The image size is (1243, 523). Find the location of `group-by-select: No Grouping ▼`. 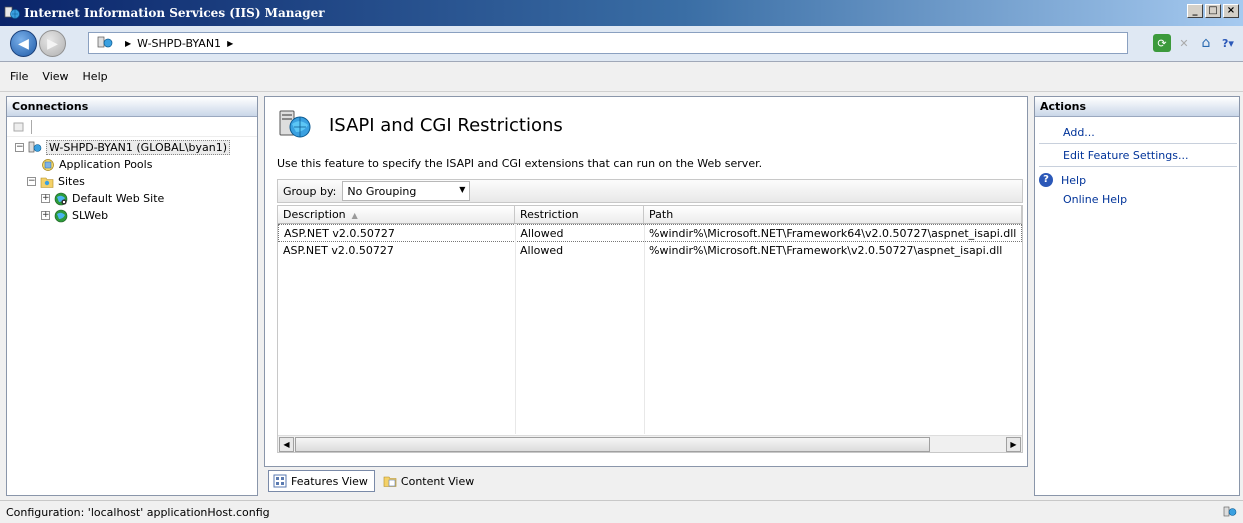

group-by-select: No Grouping ▼ is located at coordinates (406, 191).